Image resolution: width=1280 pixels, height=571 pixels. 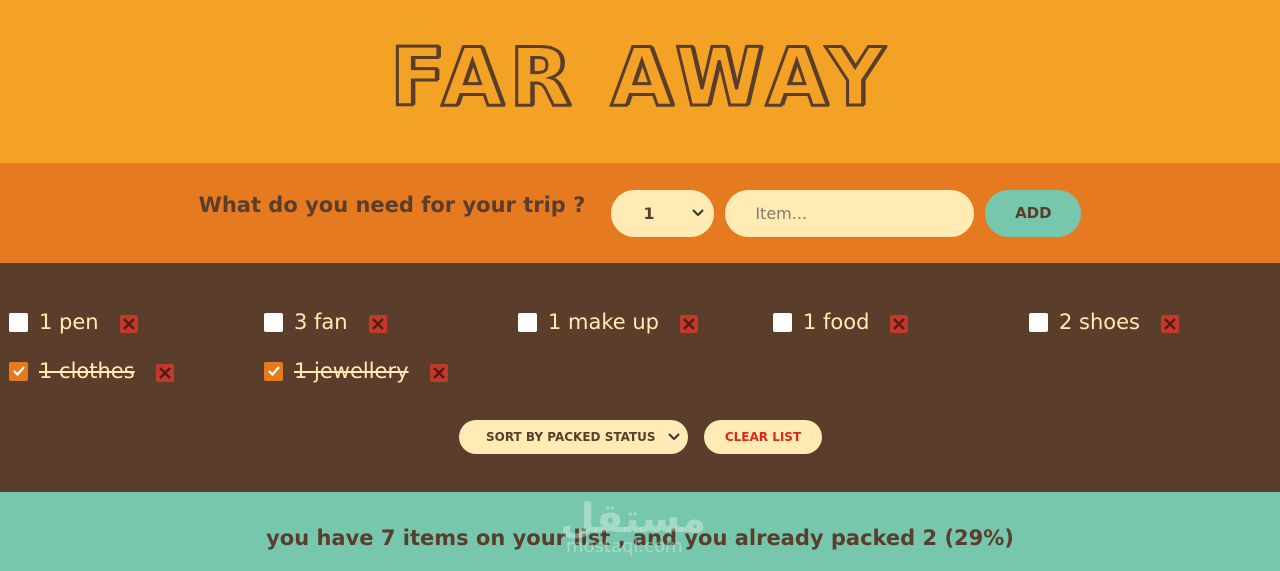 I want to click on list-item: 1 clothes, so click(x=91, y=371).